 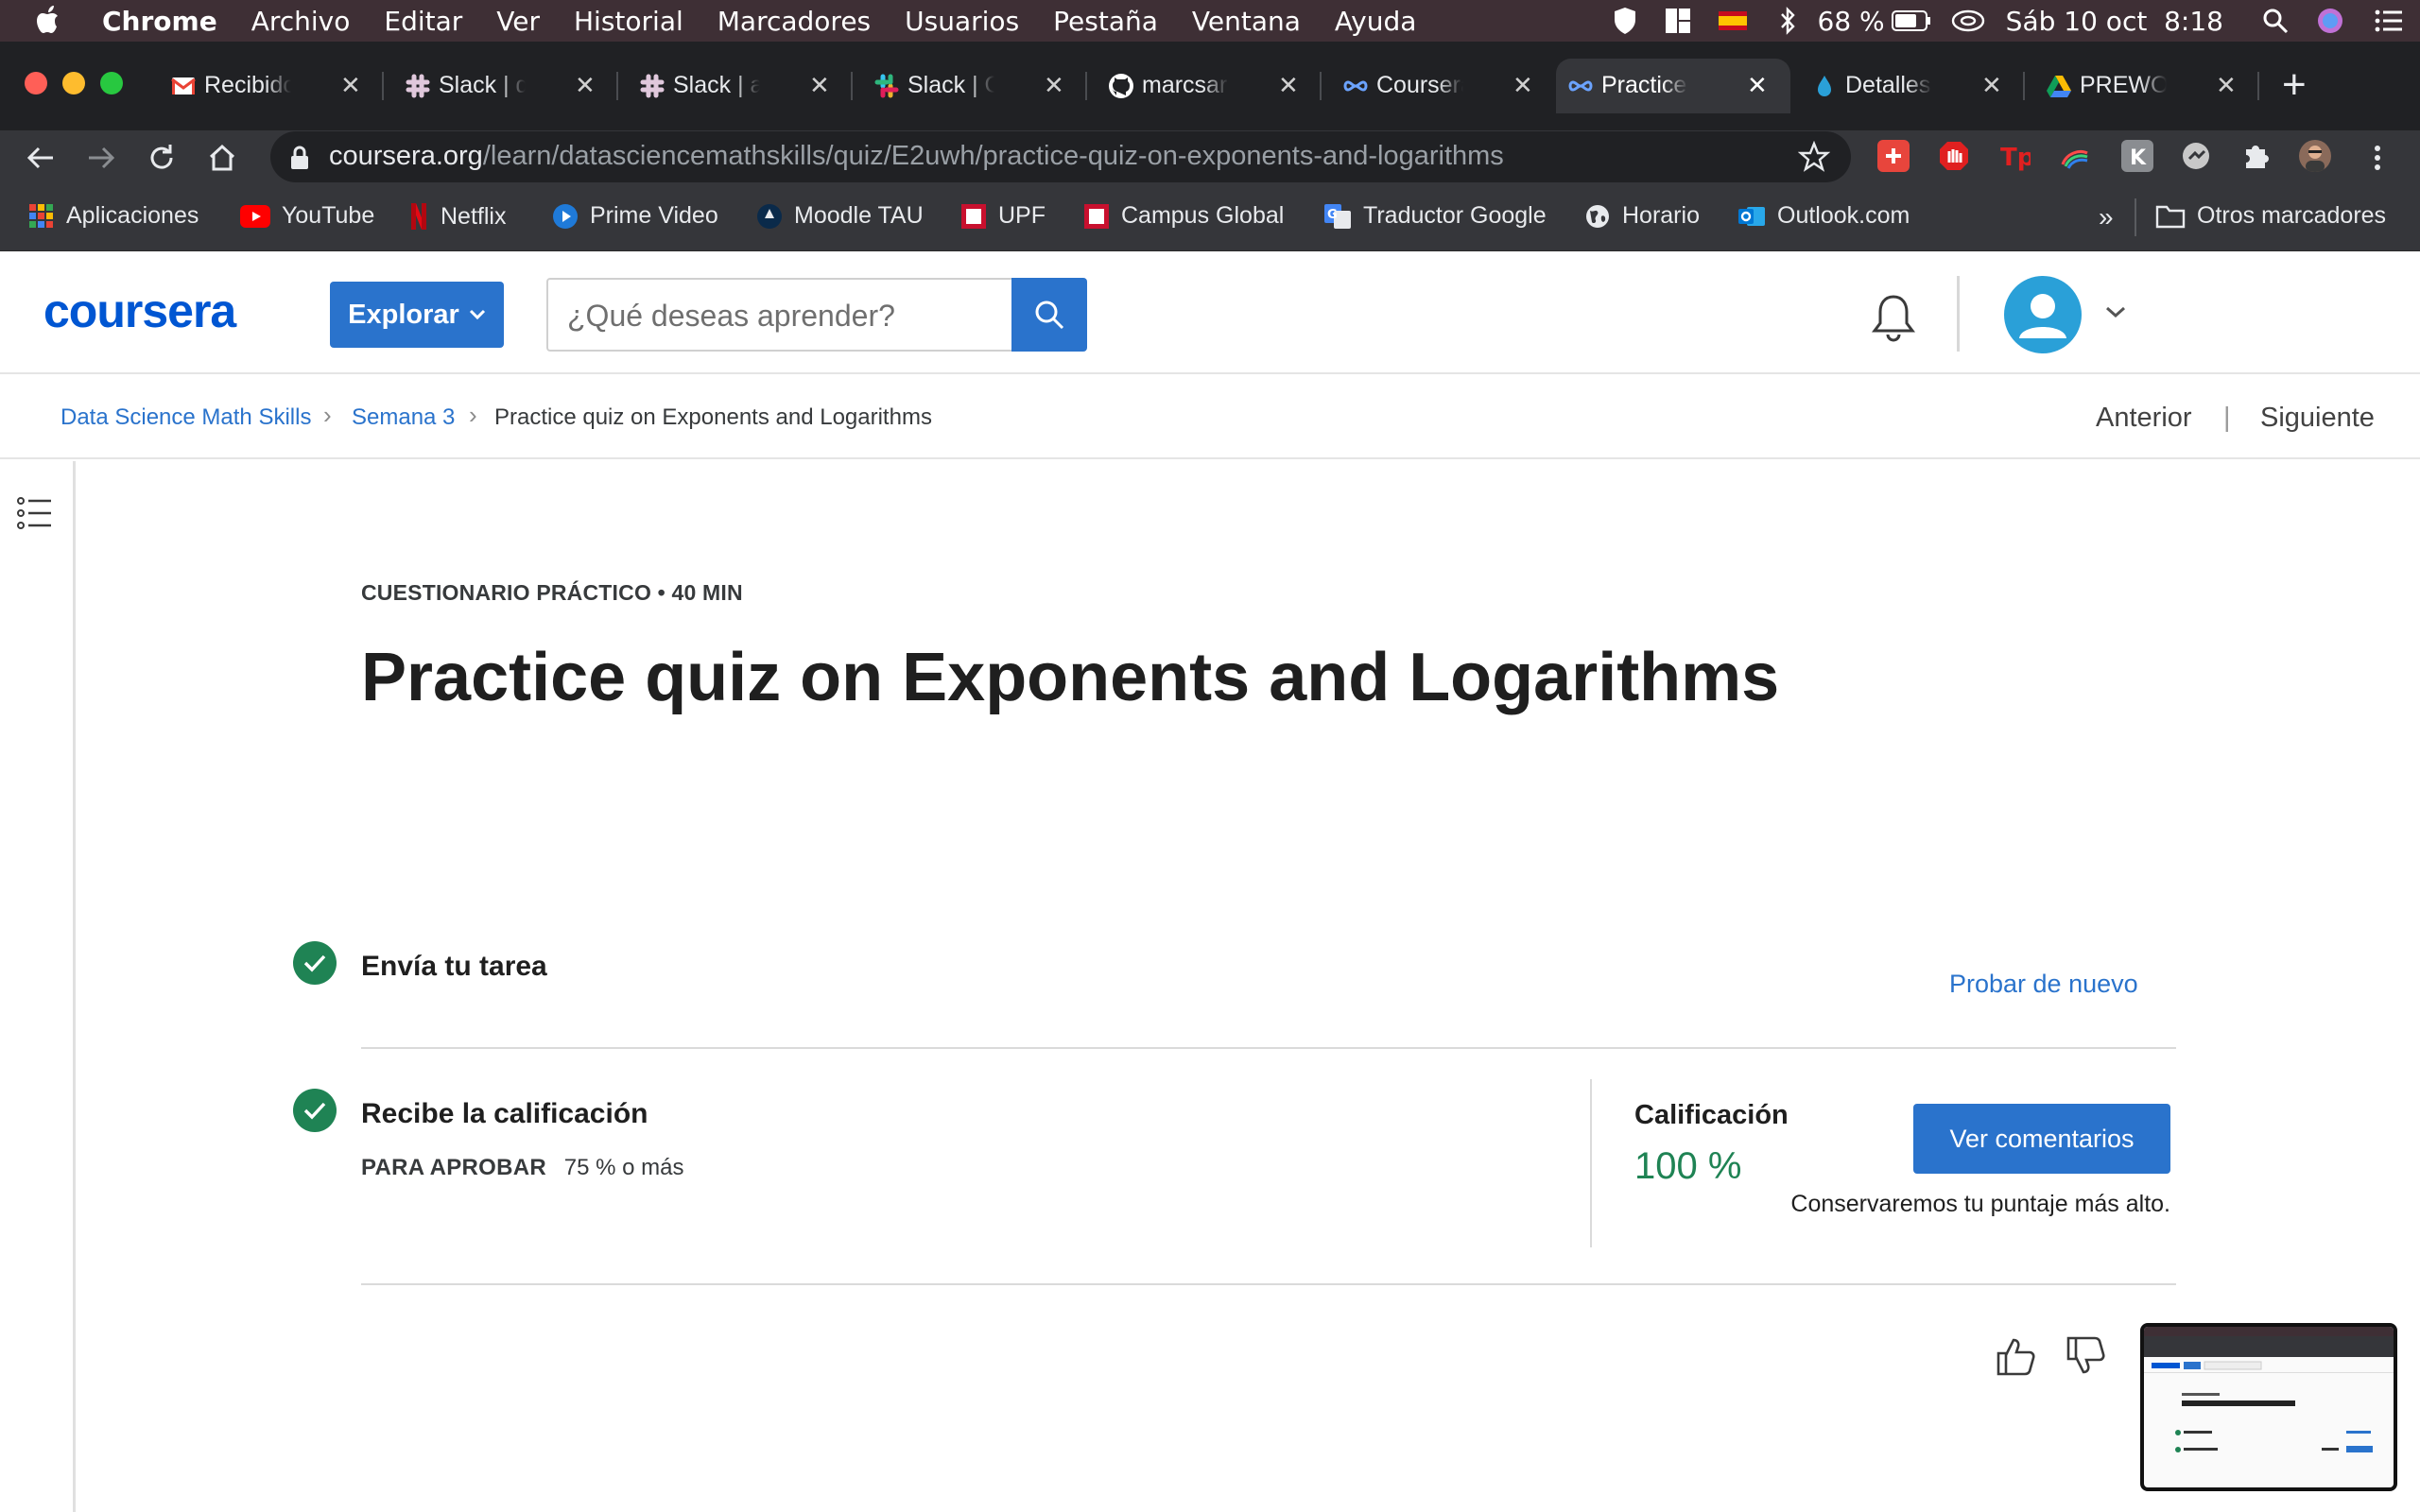 What do you see at coordinates (271, 86) in the screenshot?
I see `tab-gmail: Recibidos ✕` at bounding box center [271, 86].